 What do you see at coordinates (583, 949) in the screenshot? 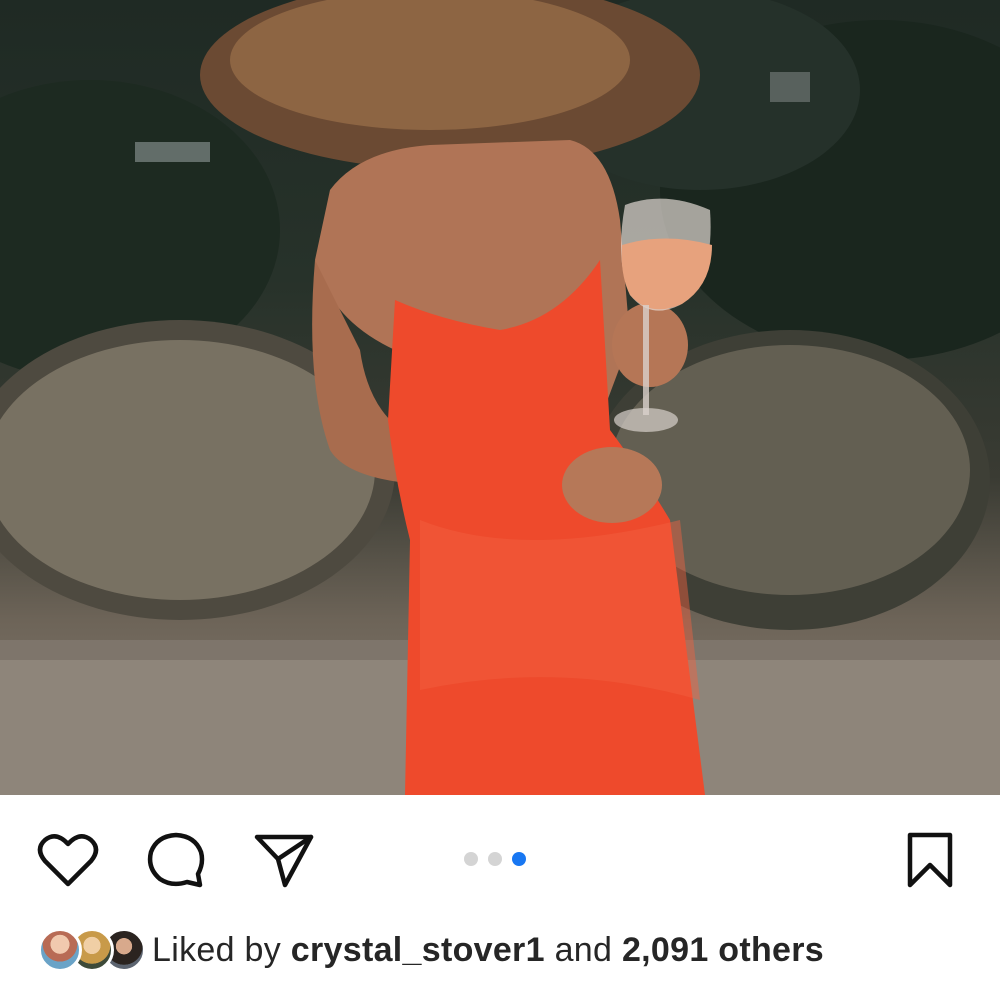
I see `likes-conjunction: and` at bounding box center [583, 949].